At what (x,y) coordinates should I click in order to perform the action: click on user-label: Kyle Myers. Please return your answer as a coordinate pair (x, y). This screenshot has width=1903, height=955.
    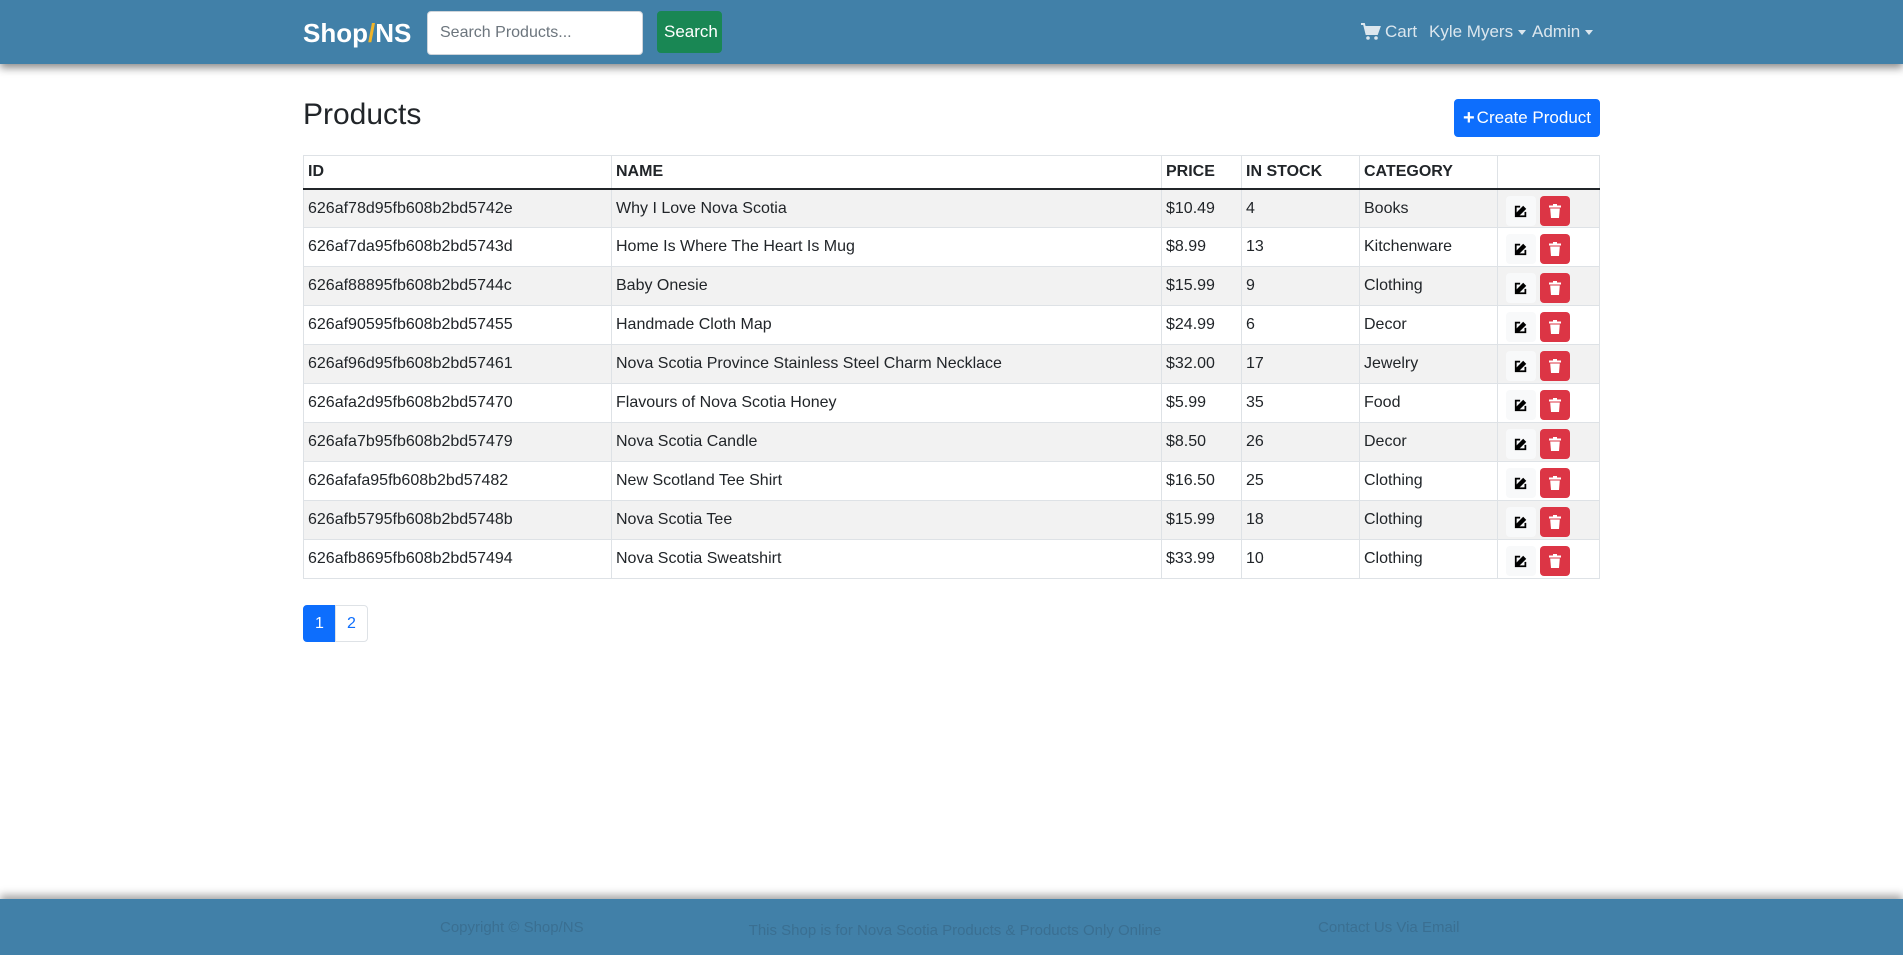
    Looking at the image, I should click on (1471, 31).